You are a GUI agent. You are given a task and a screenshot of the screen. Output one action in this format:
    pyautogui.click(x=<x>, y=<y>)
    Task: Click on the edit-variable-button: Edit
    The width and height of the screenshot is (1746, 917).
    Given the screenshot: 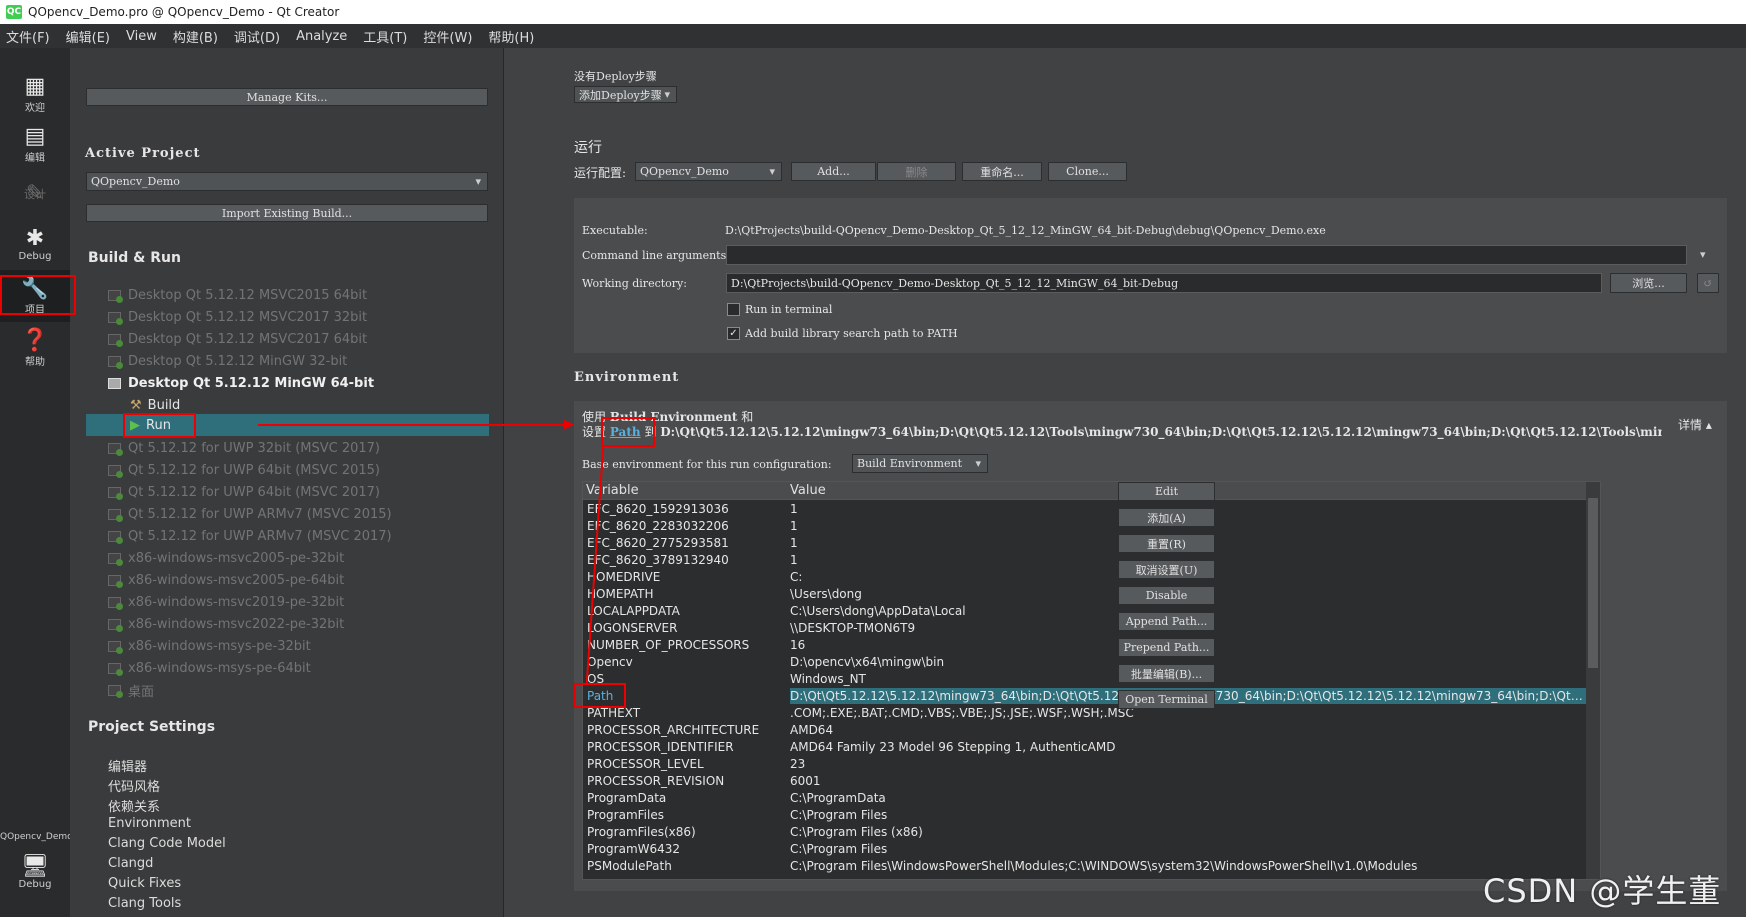 What is the action you would take?
    pyautogui.click(x=1166, y=491)
    